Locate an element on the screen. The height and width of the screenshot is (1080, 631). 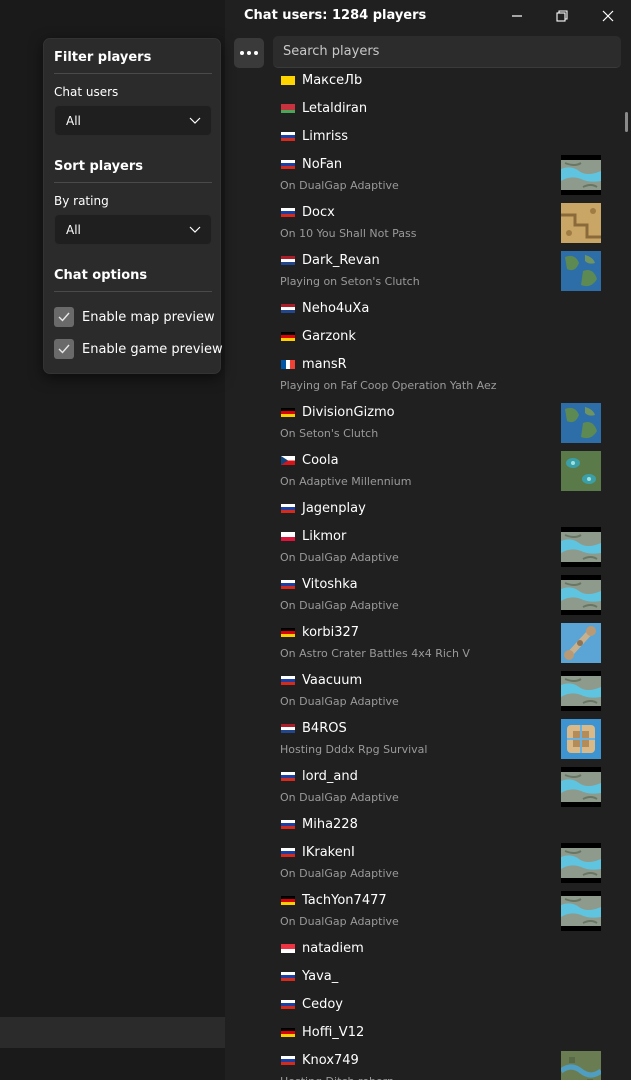
player-row: Vaacuum On DualGap Adaptive is located at coordinates (428, 691).